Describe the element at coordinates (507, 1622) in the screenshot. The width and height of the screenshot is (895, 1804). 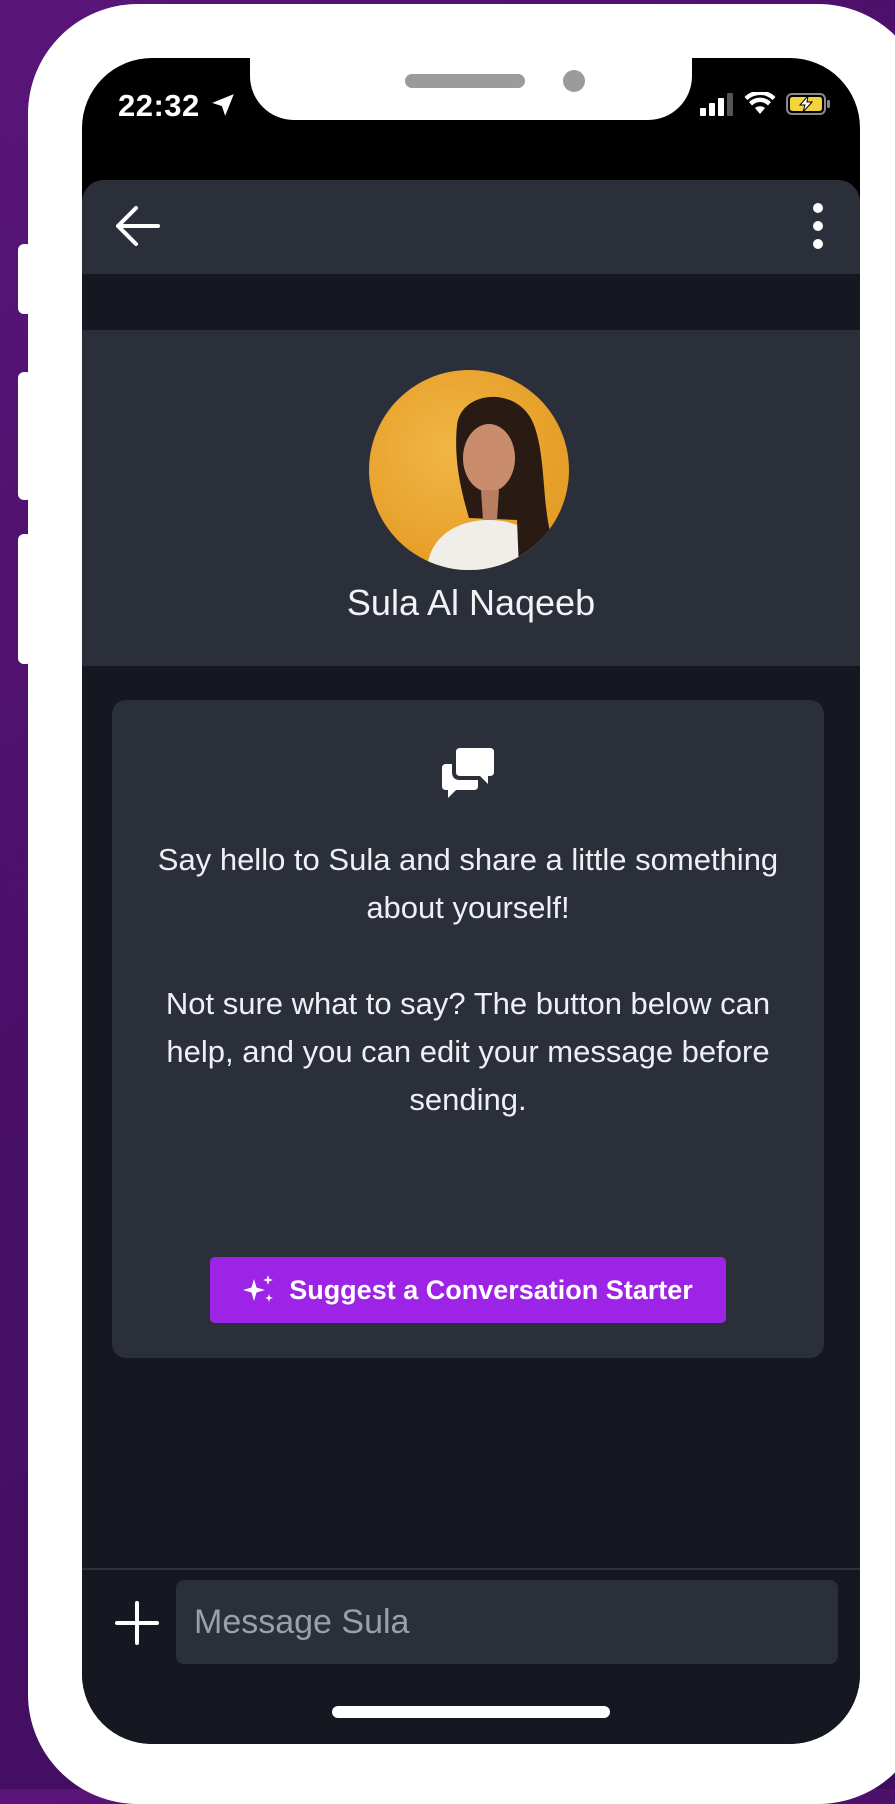
I see `message-input` at that location.